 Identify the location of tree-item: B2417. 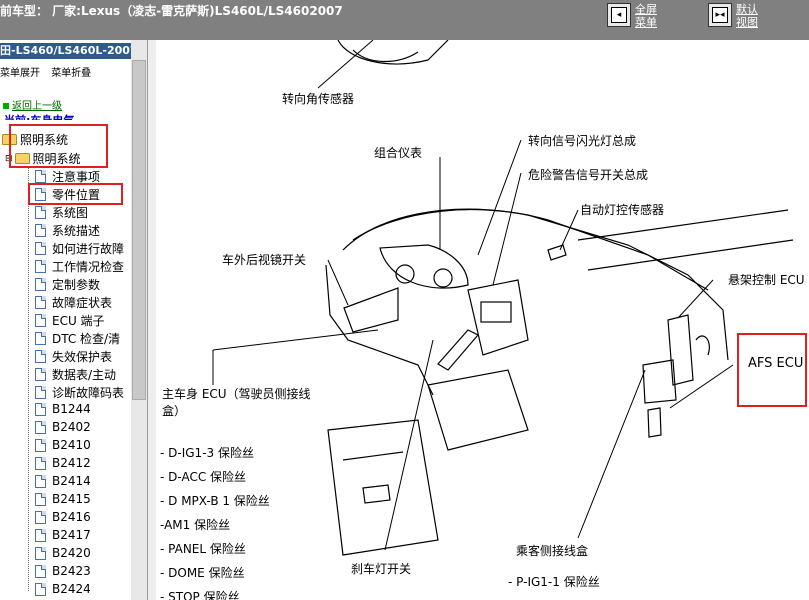
(63, 535).